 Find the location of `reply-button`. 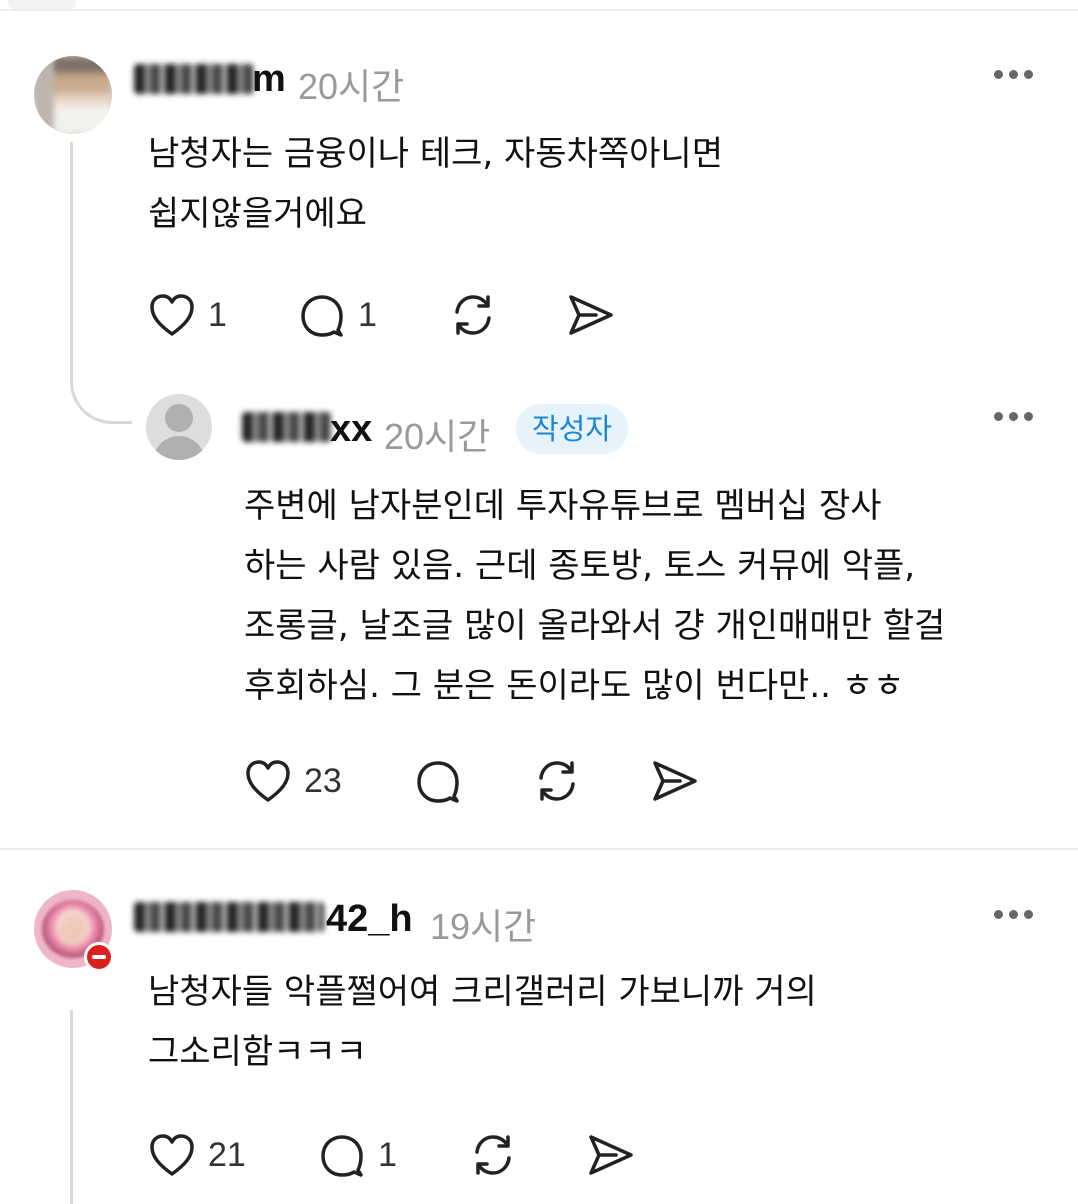

reply-button is located at coordinates (438, 781).